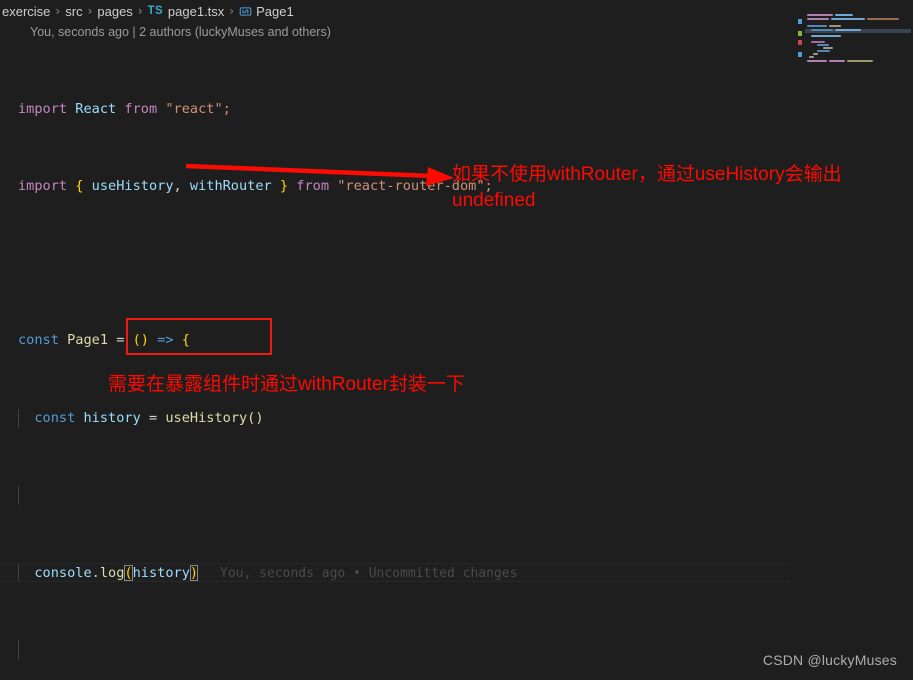 This screenshot has width=913, height=680. Describe the element at coordinates (275, 11) in the screenshot. I see `breadcrumb-label: Page1` at that location.